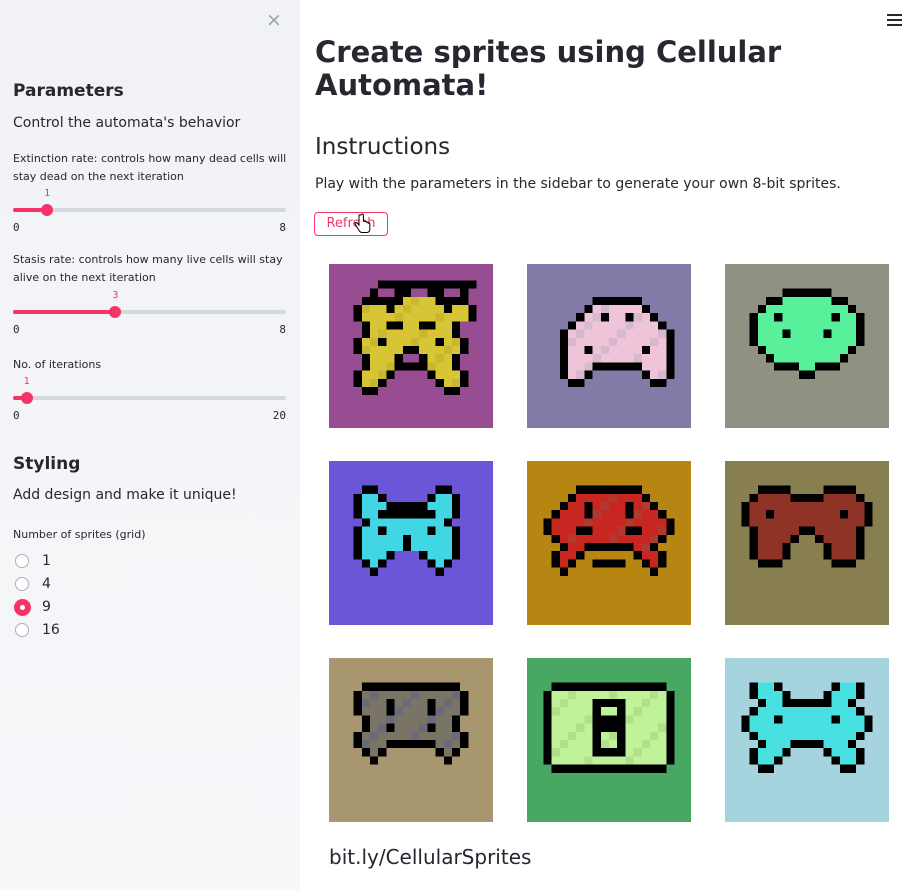 This screenshot has height=890, width=917. I want to click on radio-option-16: 16, so click(37, 630).